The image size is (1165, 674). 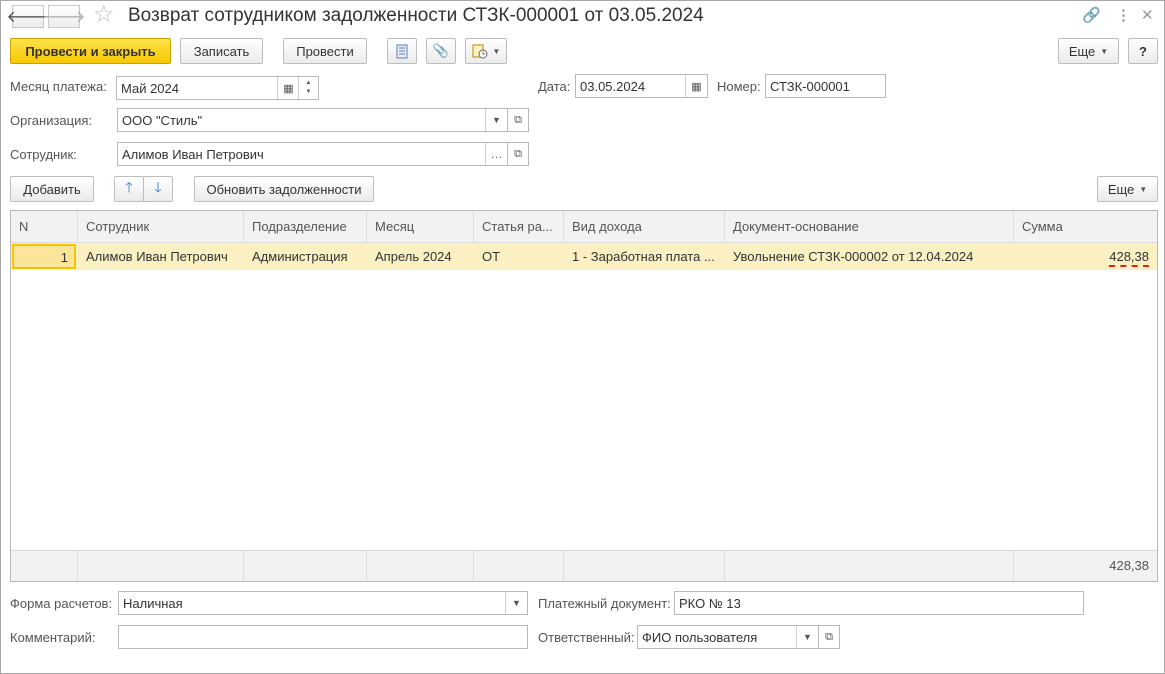 What do you see at coordinates (1129, 565) in the screenshot?
I see `total-sum: 428,38` at bounding box center [1129, 565].